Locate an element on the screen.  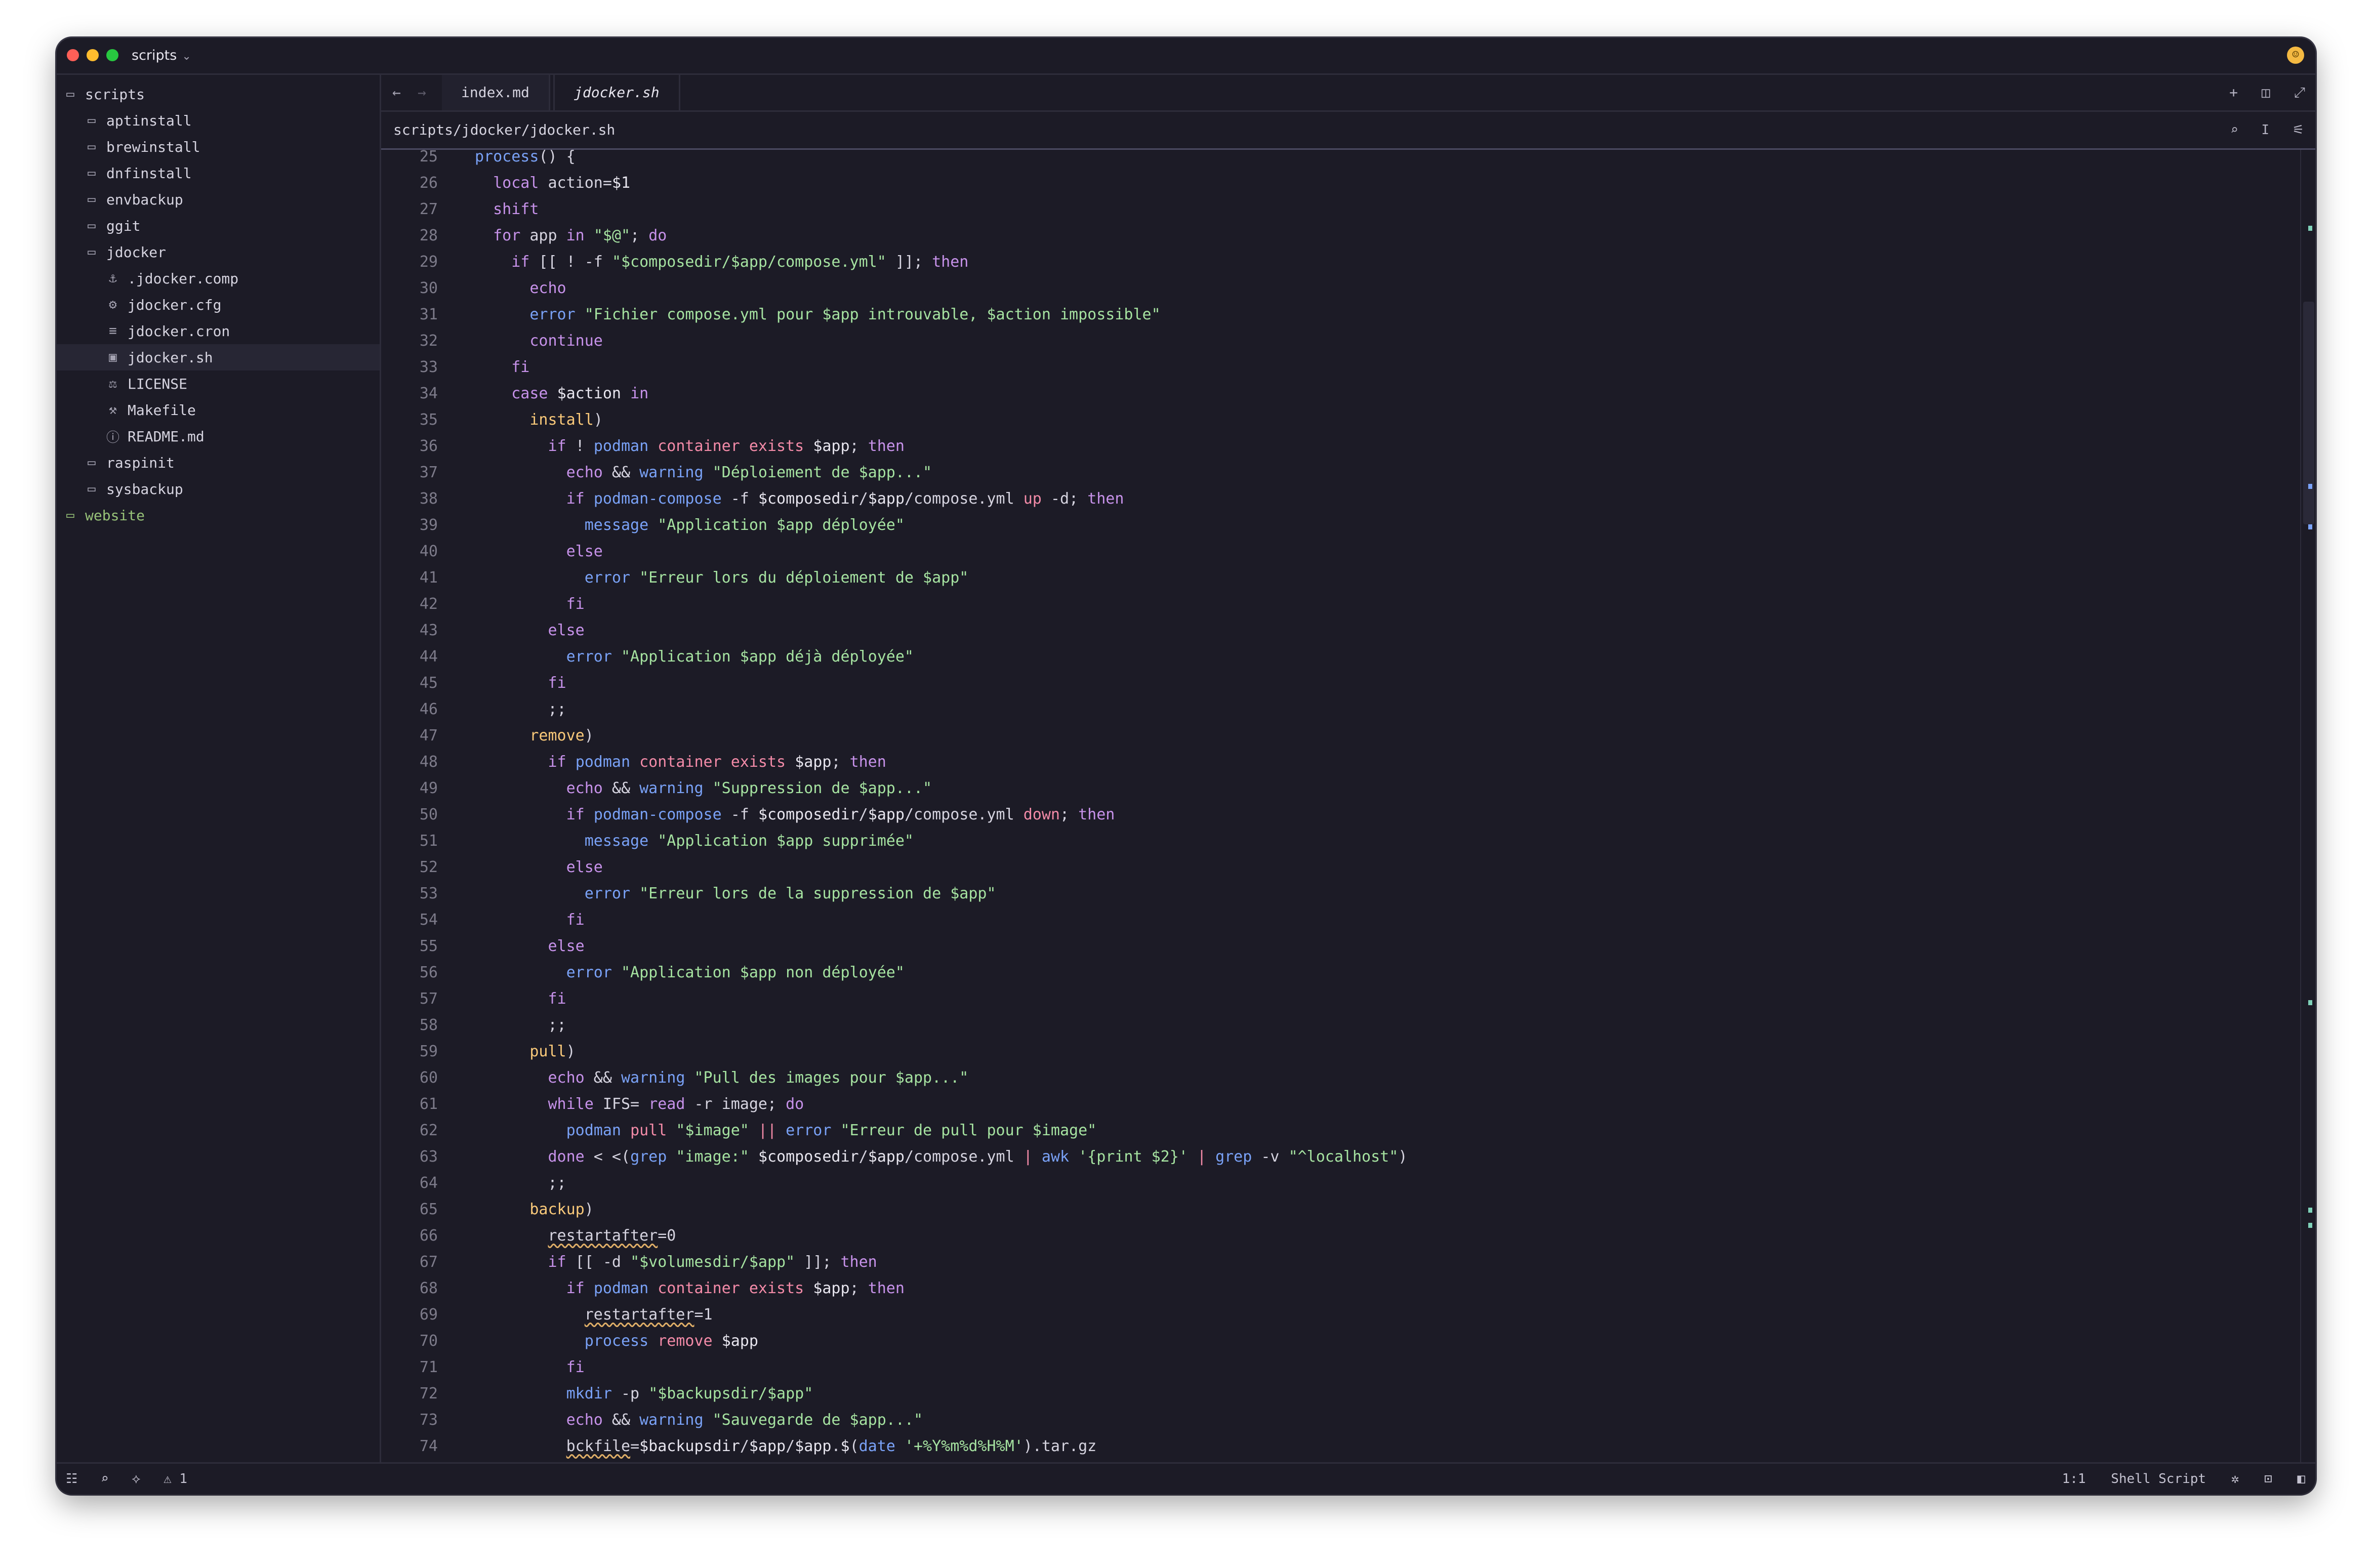
text-cursor-icon: I is located at coordinates (2265, 130).